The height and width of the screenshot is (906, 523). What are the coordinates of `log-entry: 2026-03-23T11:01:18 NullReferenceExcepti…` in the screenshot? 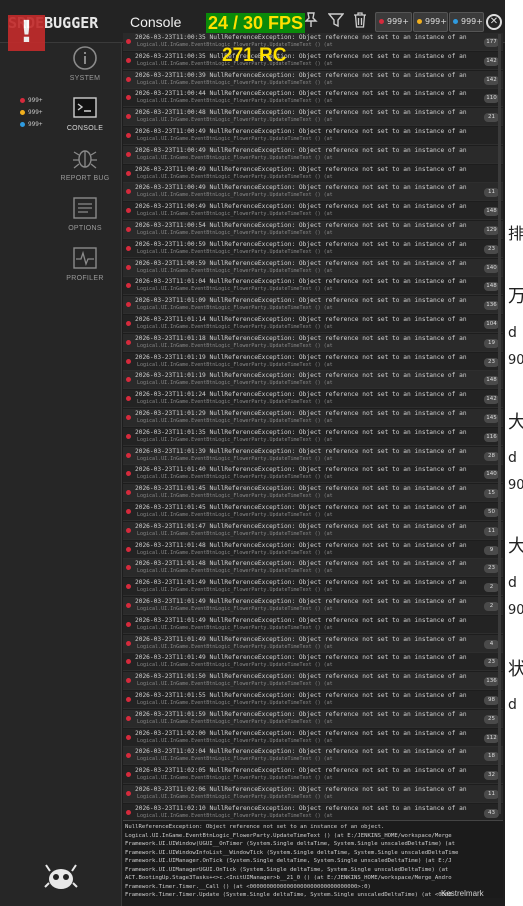 It's located at (313, 342).